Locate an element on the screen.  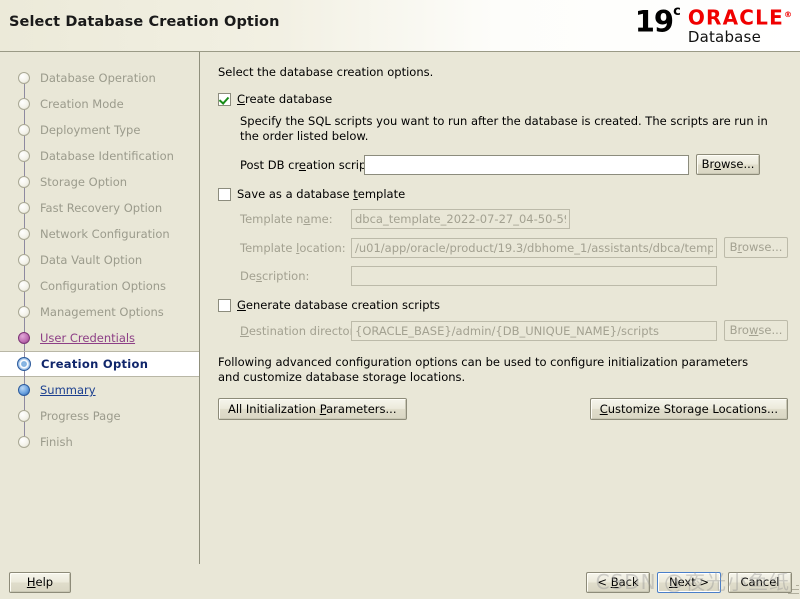
template-location-label: Template location: is located at coordinates (293, 247).